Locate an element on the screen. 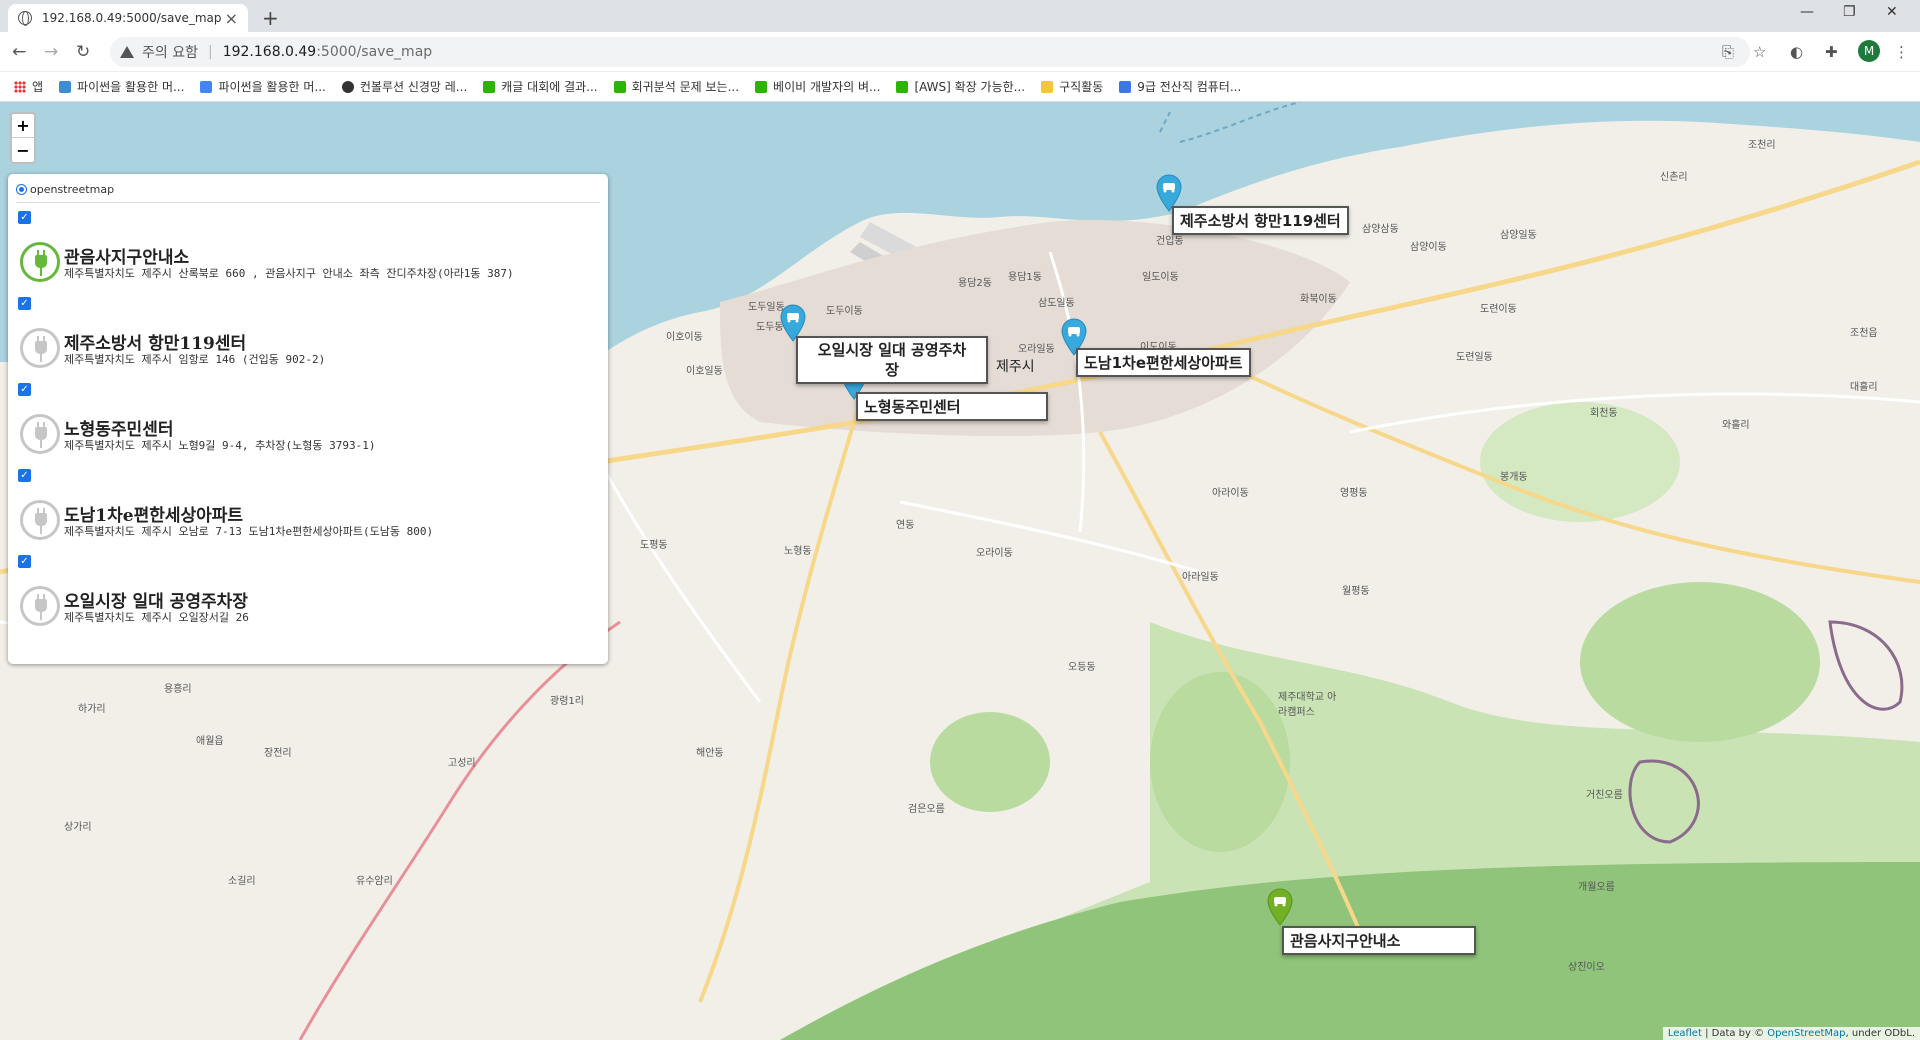 The height and width of the screenshot is (1040, 1920). restore-icon: ❐ is located at coordinates (1849, 12).